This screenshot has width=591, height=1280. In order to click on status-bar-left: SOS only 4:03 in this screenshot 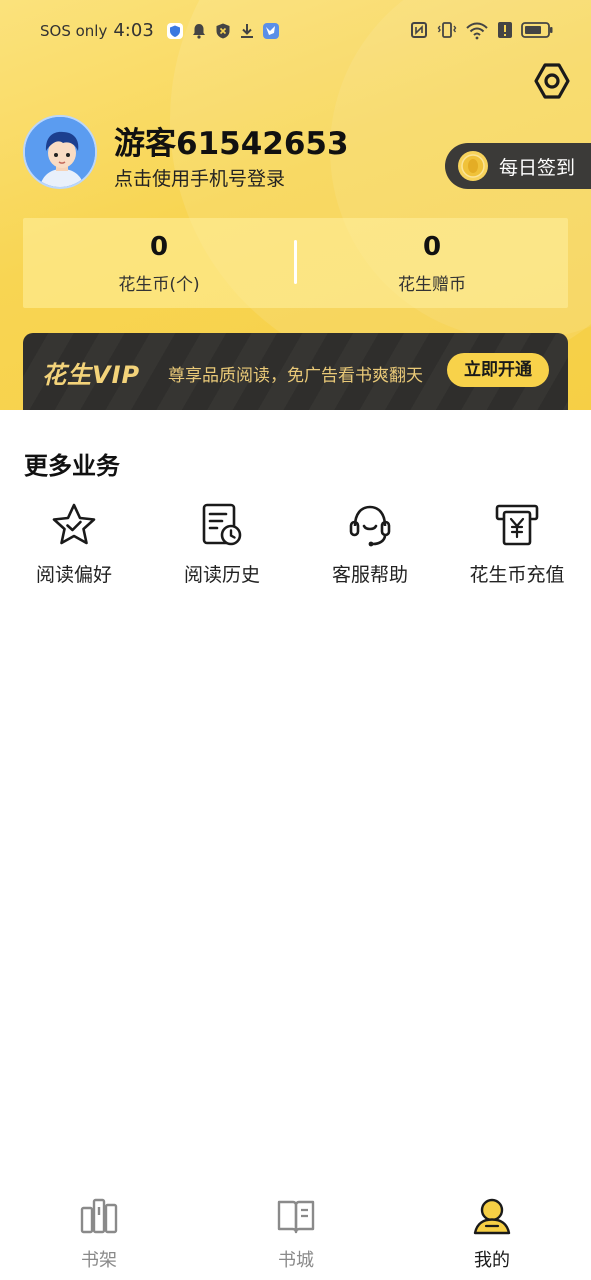, I will do `click(160, 30)`.